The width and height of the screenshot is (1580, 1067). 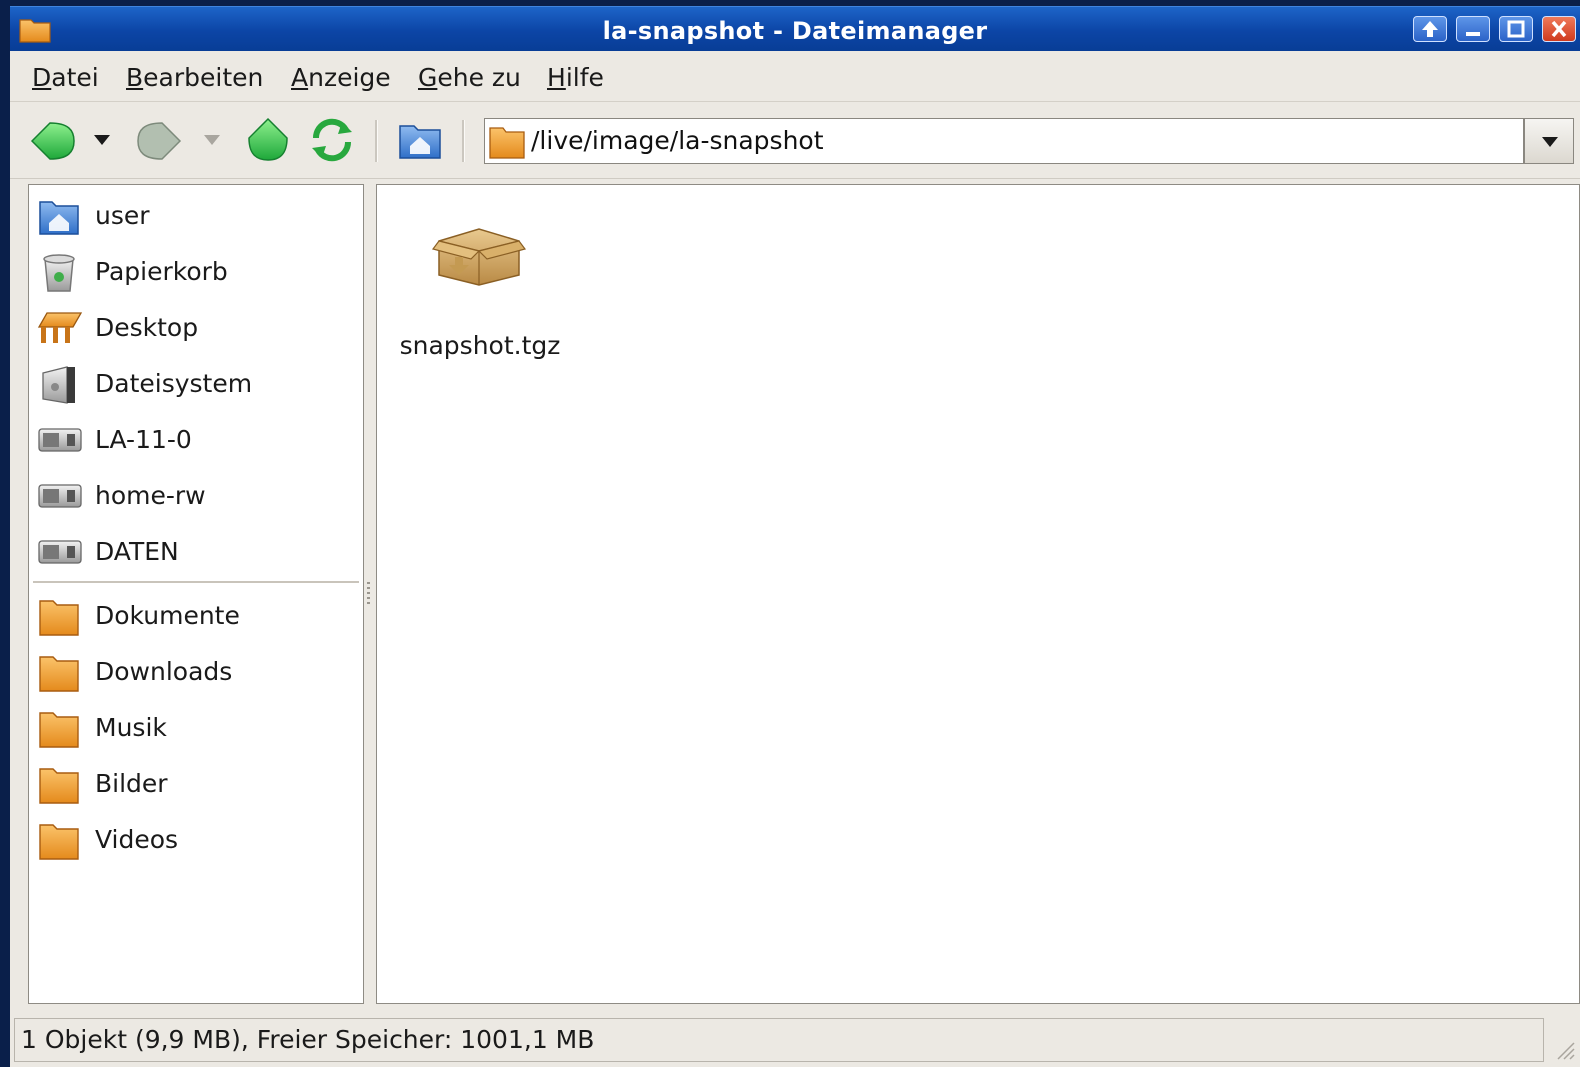 I want to click on resize-grip-icon, so click(x=1565, y=1052).